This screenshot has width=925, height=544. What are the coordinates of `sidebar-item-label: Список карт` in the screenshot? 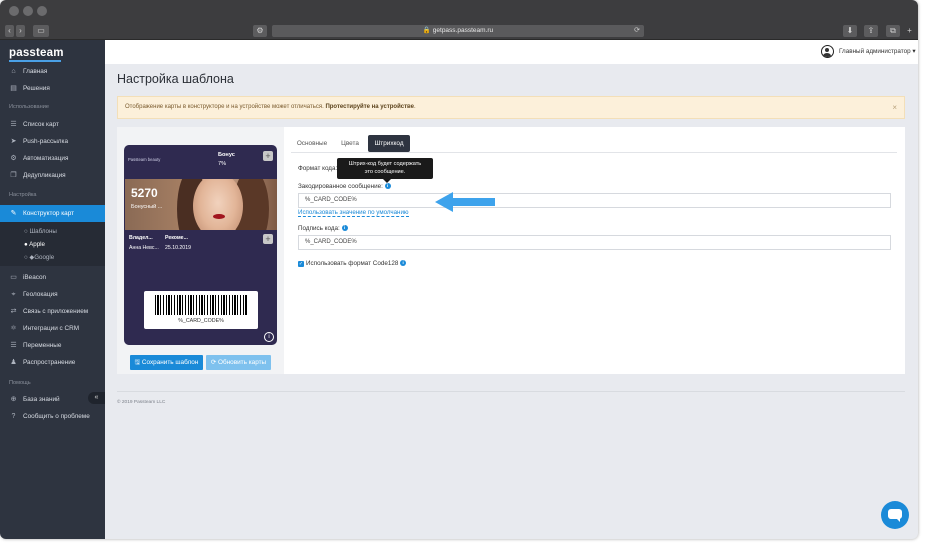 It's located at (41, 124).